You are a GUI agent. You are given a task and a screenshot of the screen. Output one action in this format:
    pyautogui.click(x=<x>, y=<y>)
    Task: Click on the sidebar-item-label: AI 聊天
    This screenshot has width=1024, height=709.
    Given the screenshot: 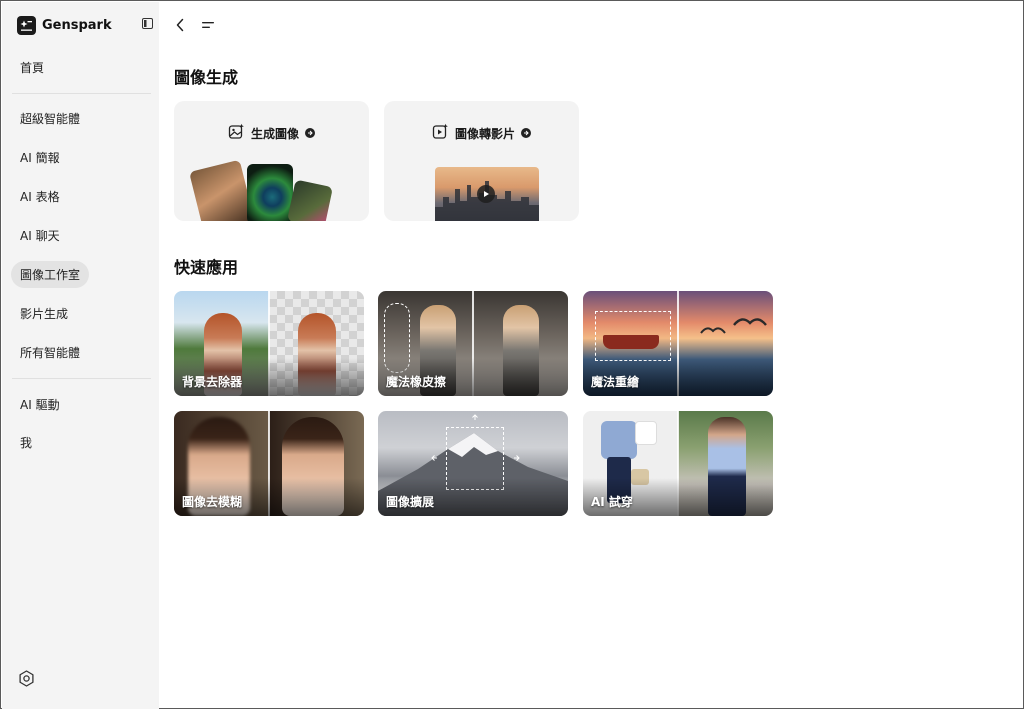 What is the action you would take?
    pyautogui.click(x=40, y=236)
    